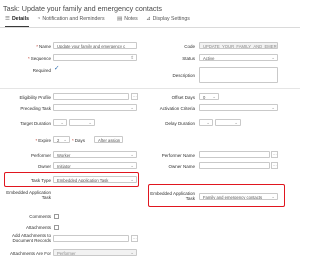 The width and height of the screenshot is (320, 264). What do you see at coordinates (168, 21) in the screenshot?
I see `tab-display-settings: ⊿ Display Settings` at bounding box center [168, 21].